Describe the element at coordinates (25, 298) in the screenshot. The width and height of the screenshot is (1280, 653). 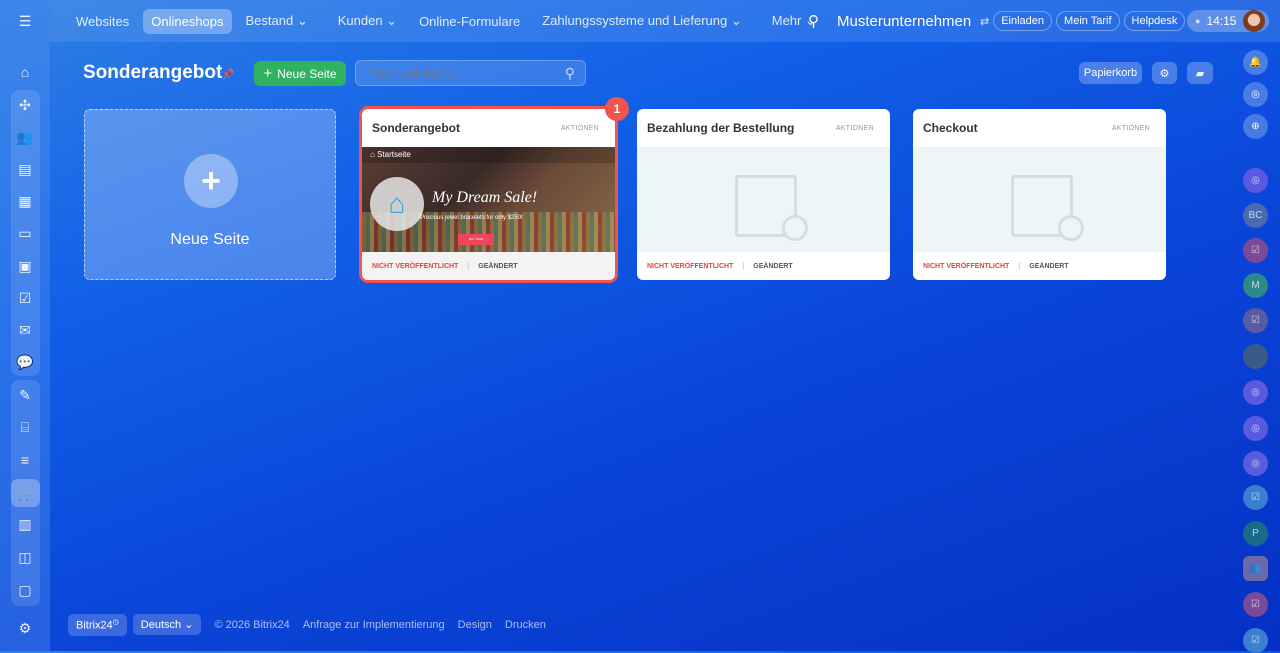
I see `tasks-icon: ☑` at that location.